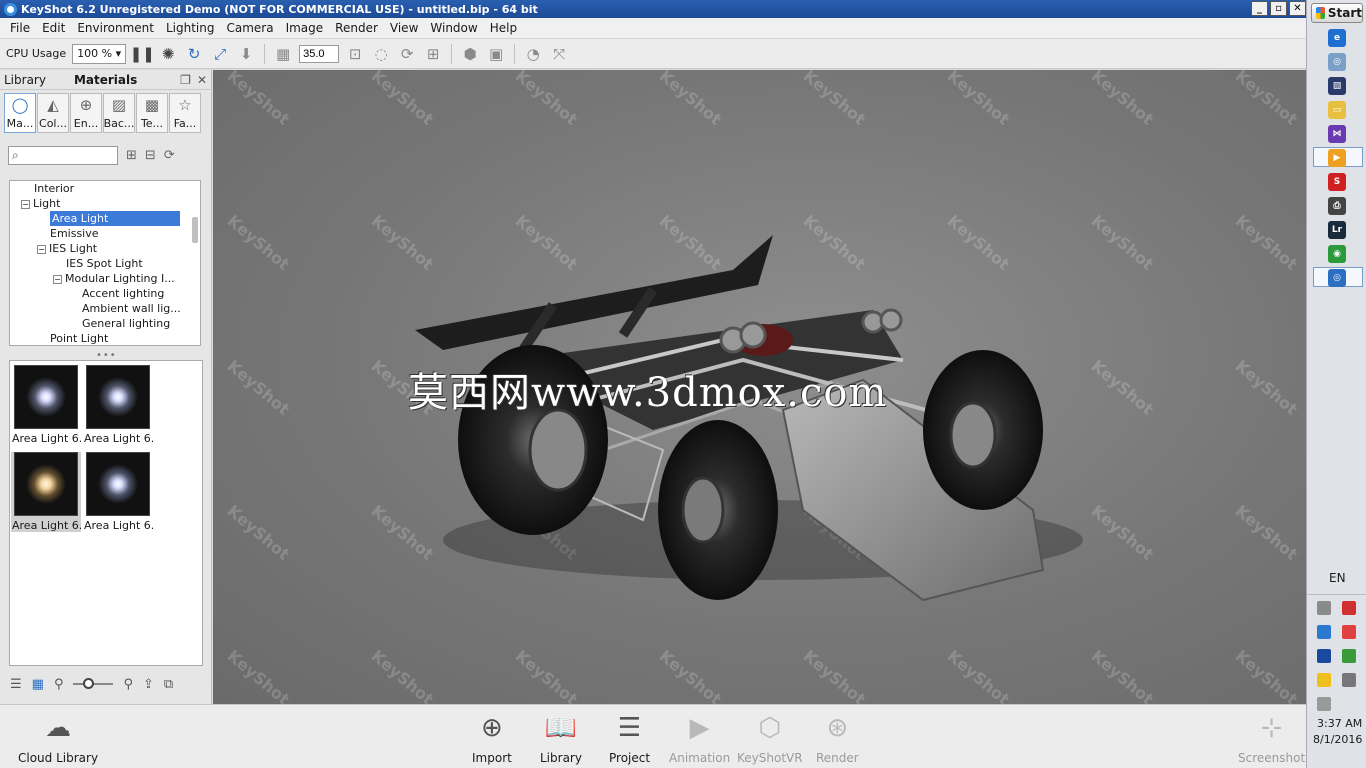 The image size is (1366, 768). What do you see at coordinates (1324, 704) in the screenshot?
I see `volume-icon` at bounding box center [1324, 704].